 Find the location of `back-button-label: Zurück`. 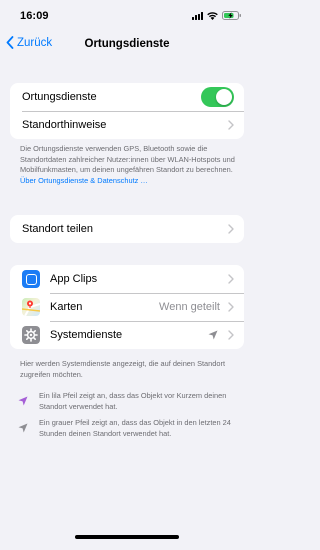

back-button-label: Zurück is located at coordinates (35, 42).